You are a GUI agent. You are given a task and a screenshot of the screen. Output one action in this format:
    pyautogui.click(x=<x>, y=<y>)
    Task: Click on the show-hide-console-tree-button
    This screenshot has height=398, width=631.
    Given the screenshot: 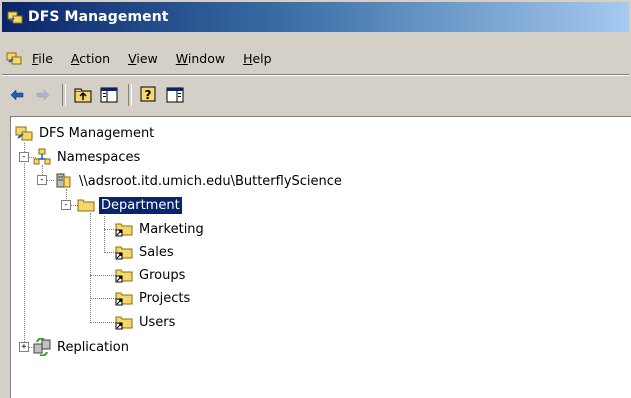 What is the action you would take?
    pyautogui.click(x=109, y=95)
    